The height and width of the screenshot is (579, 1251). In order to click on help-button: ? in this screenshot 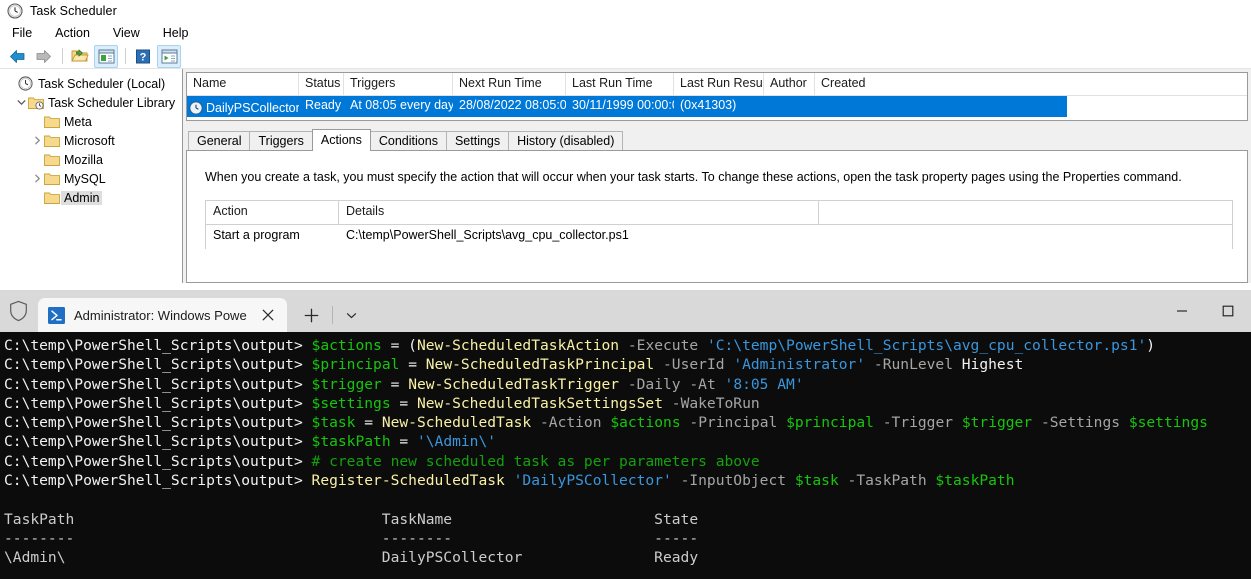, I will do `click(143, 56)`.